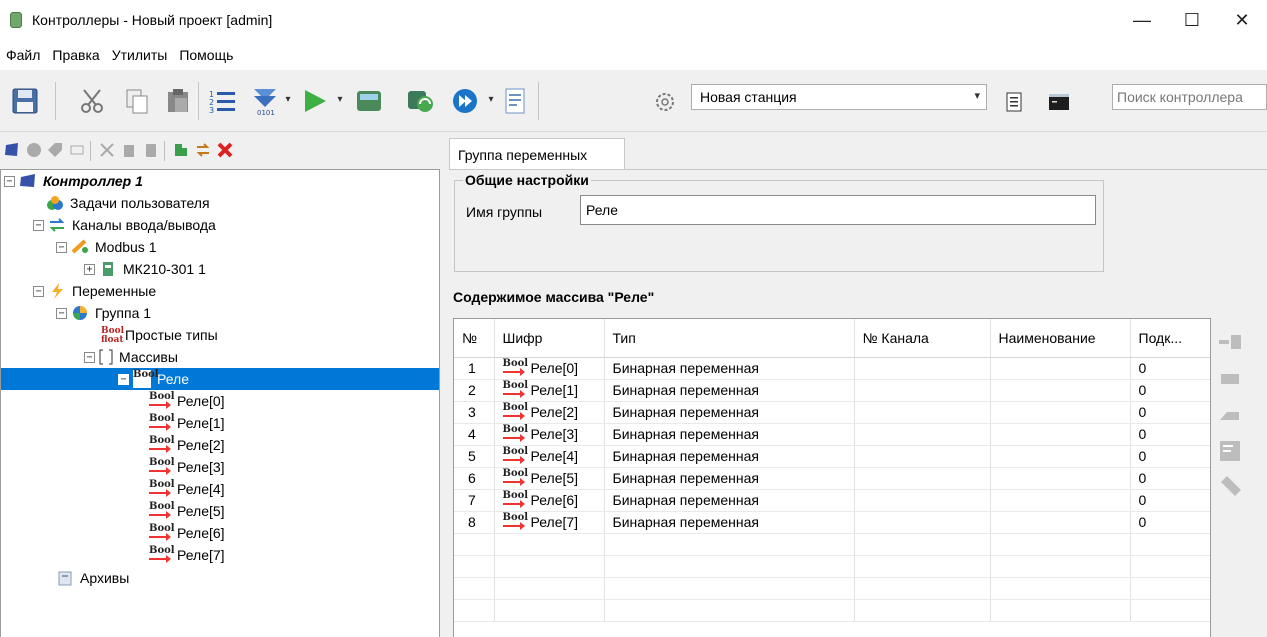 The width and height of the screenshot is (1267, 637). I want to click on table-row: 7 Bool Реле[6] Бинарная переменная 0, so click(832, 500).